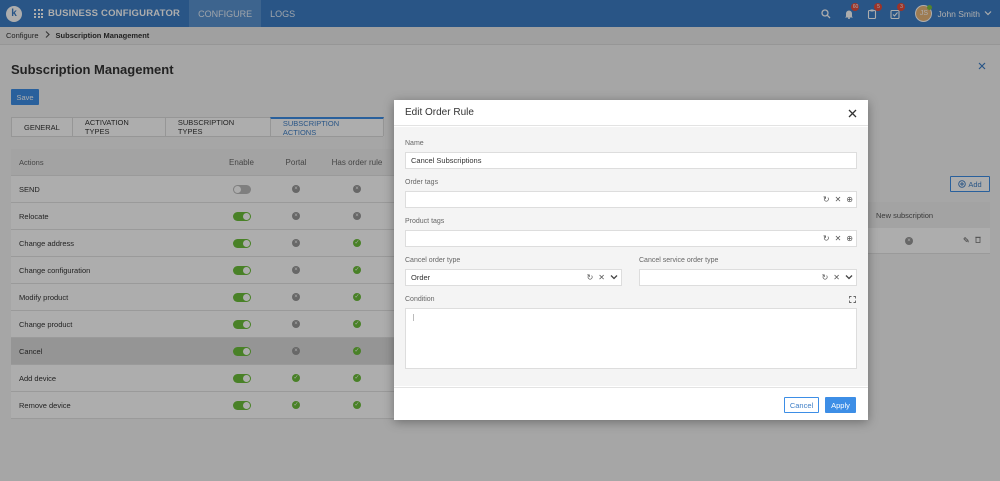 This screenshot has height=481, width=1000. I want to click on name-input: Cancel Subscriptions, so click(631, 160).